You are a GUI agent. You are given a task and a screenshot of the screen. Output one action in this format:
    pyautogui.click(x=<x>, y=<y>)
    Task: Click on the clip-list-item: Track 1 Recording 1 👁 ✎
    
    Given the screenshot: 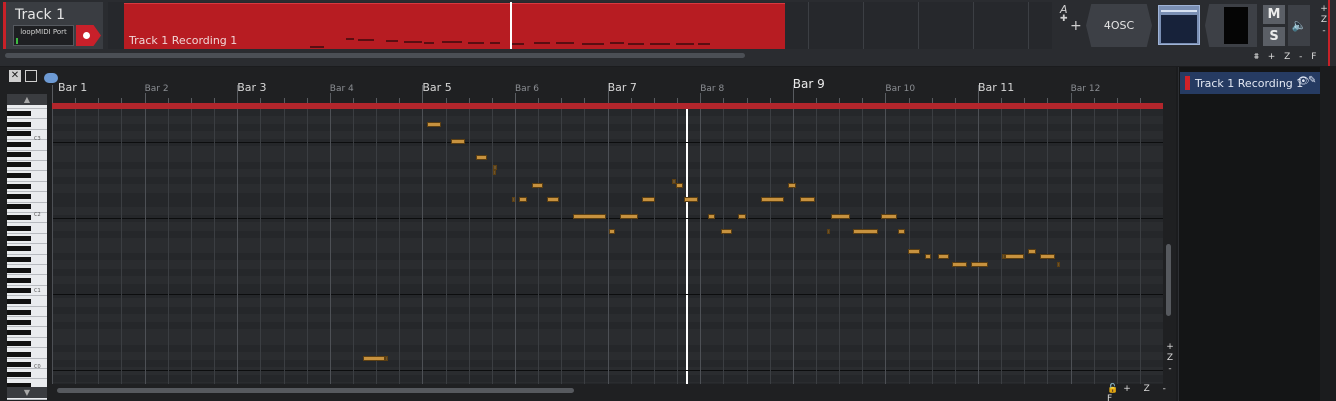 What is the action you would take?
    pyautogui.click(x=1250, y=83)
    